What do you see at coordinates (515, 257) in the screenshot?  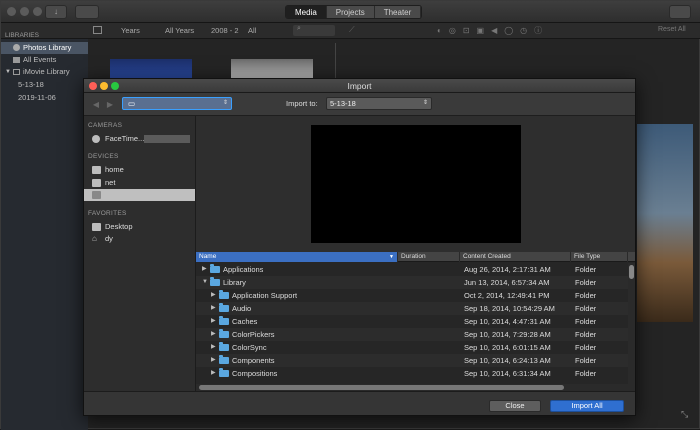 I see `column-content-created: Content Created` at bounding box center [515, 257].